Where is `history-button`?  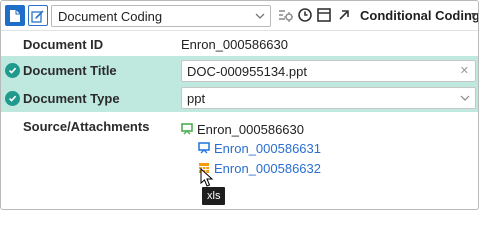 history-button is located at coordinates (305, 15).